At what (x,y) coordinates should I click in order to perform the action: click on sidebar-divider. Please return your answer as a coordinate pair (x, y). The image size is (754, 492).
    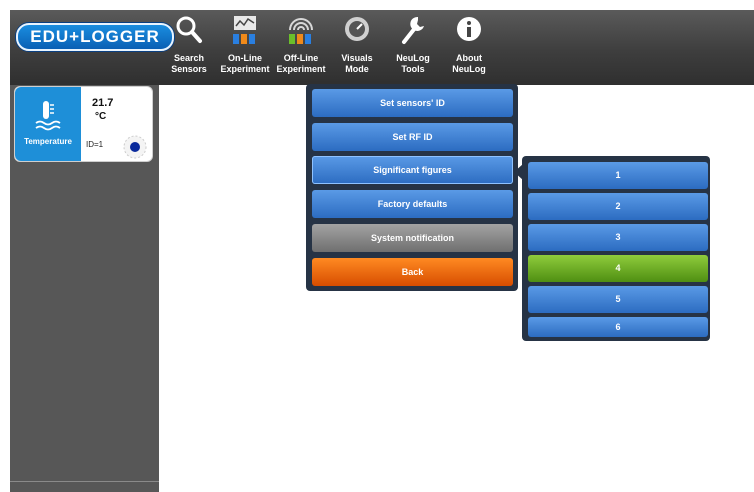
    Looking at the image, I should click on (84, 481).